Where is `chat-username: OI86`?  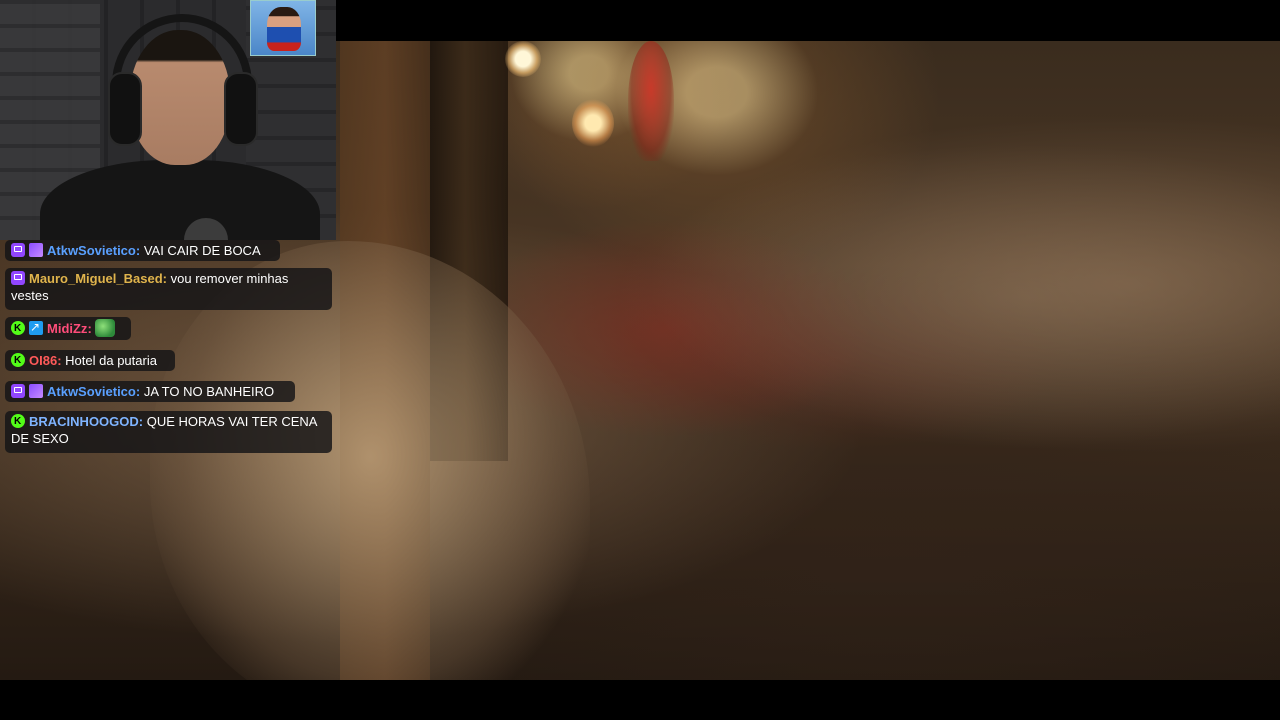
chat-username: OI86 is located at coordinates (43, 360).